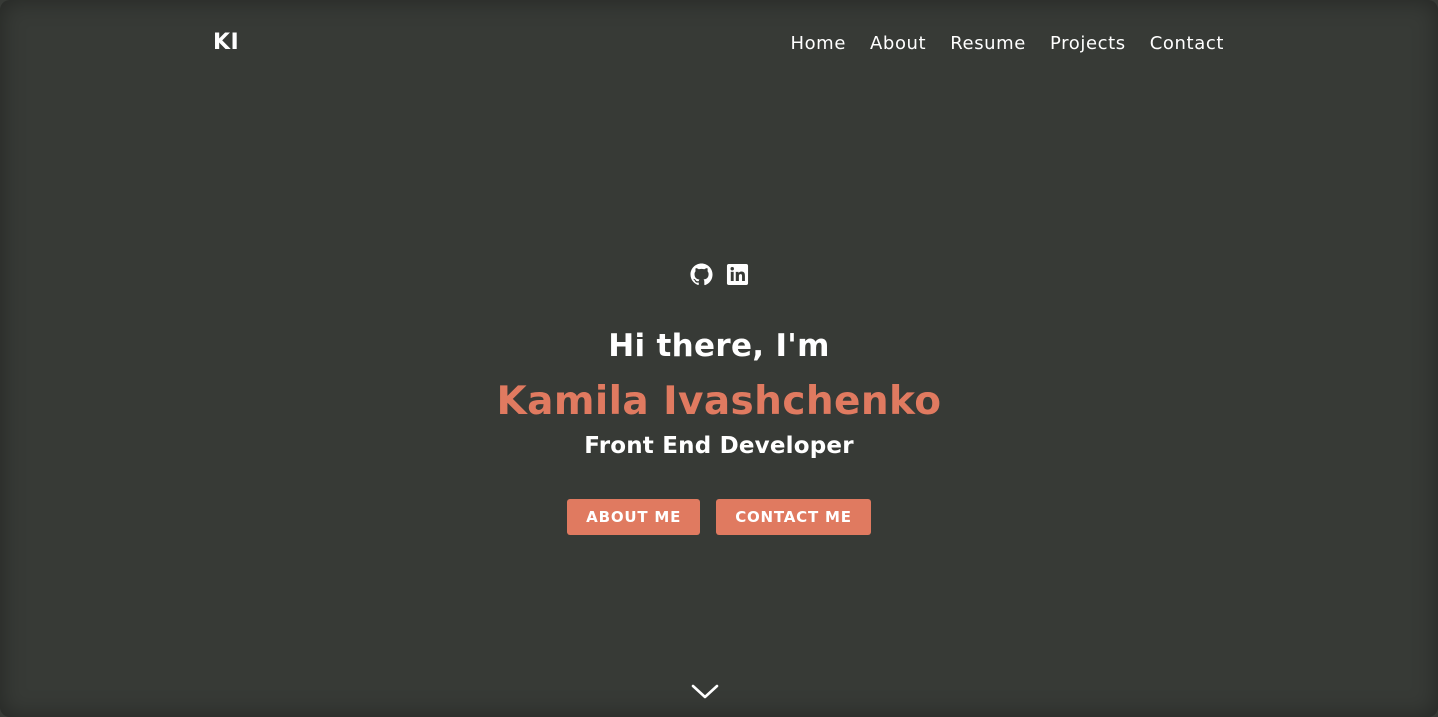 Image resolution: width=1438 pixels, height=717 pixels. What do you see at coordinates (719, 275) in the screenshot?
I see `social-links` at bounding box center [719, 275].